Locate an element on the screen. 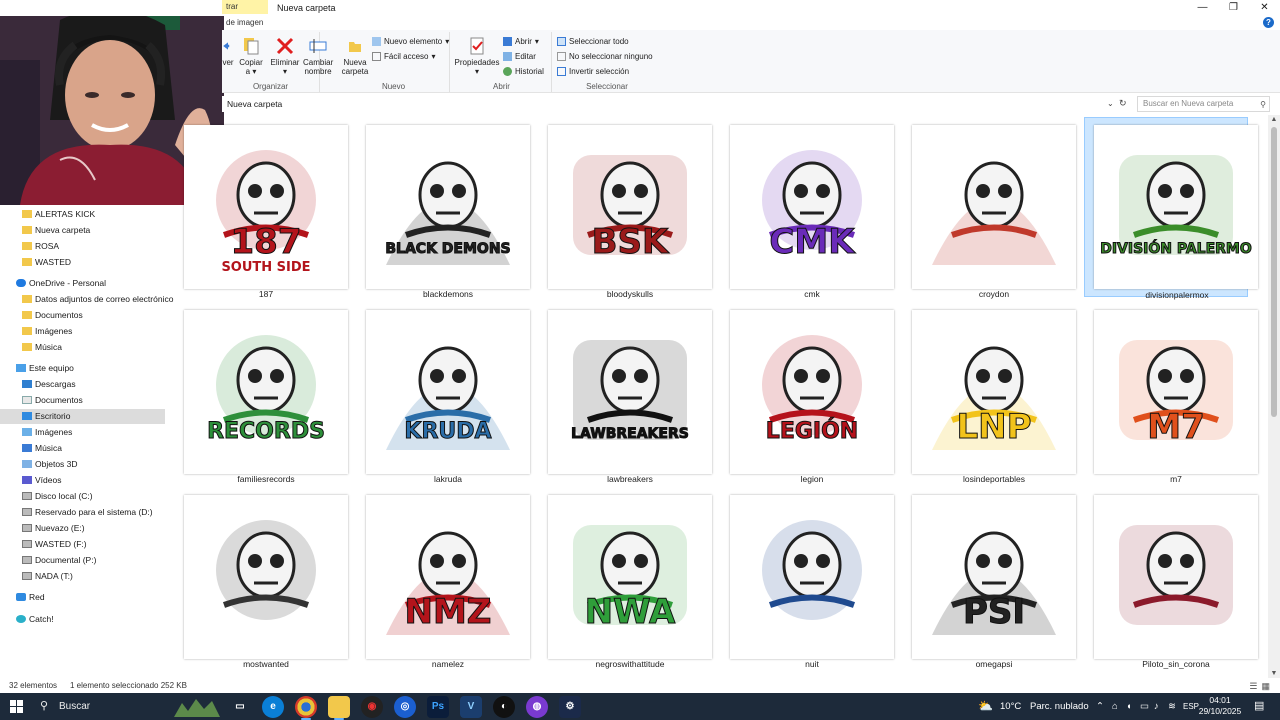  app-icon: ◍ is located at coordinates (537, 707).